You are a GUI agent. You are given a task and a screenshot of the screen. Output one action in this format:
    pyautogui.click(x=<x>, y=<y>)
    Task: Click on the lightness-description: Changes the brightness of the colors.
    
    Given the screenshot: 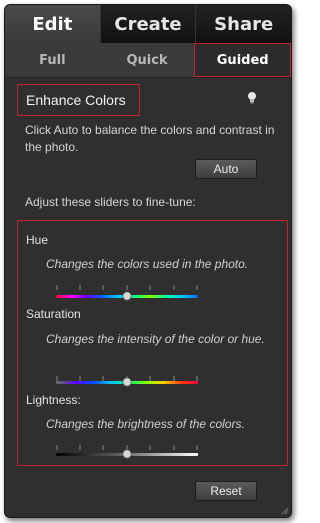 What is the action you would take?
    pyautogui.click(x=145, y=424)
    